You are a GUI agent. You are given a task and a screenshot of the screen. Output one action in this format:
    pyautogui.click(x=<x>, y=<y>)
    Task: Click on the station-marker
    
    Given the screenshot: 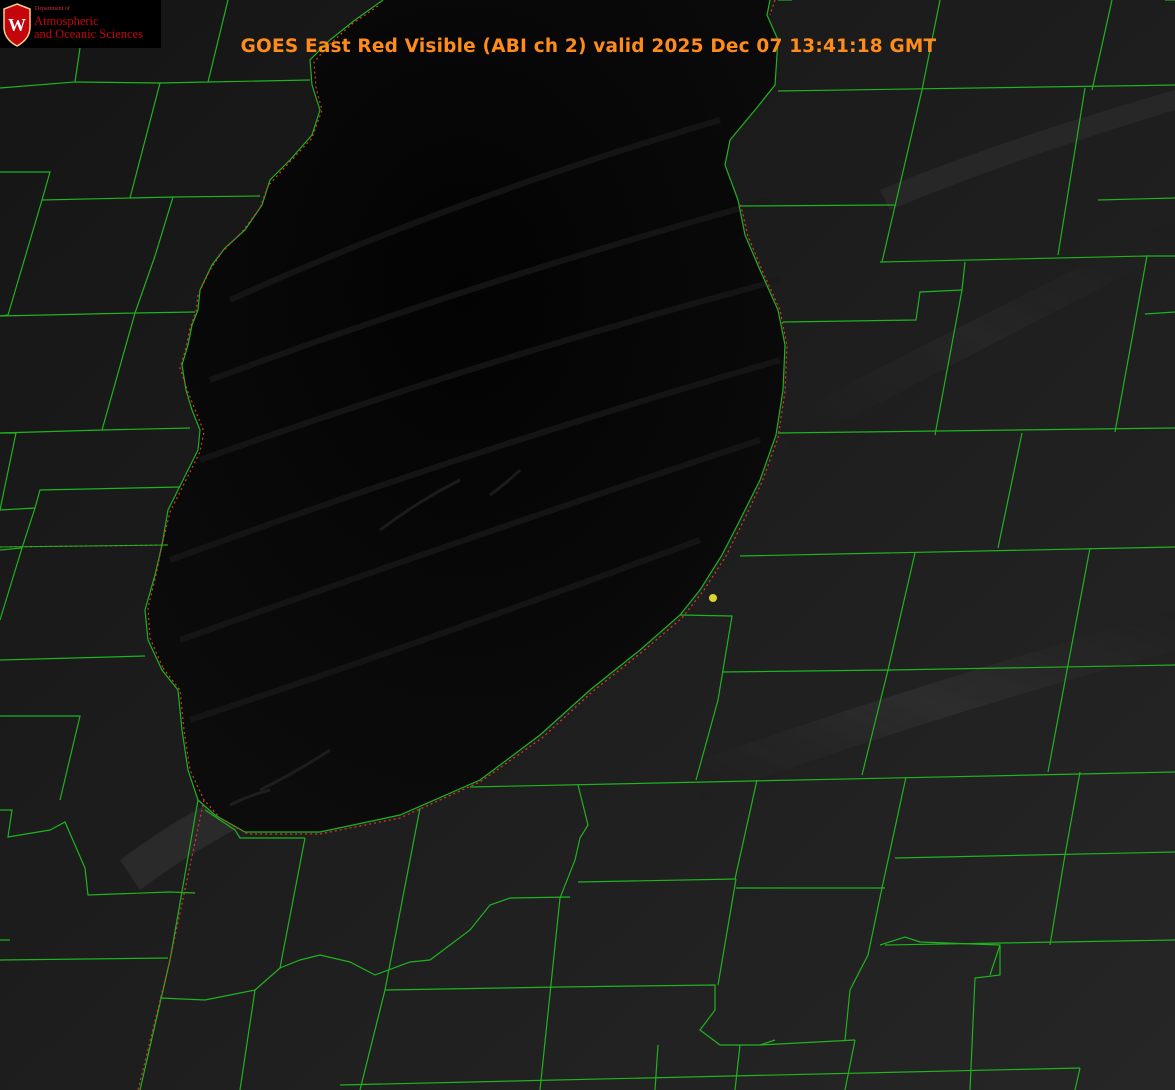 What is the action you would take?
    pyautogui.click(x=713, y=598)
    